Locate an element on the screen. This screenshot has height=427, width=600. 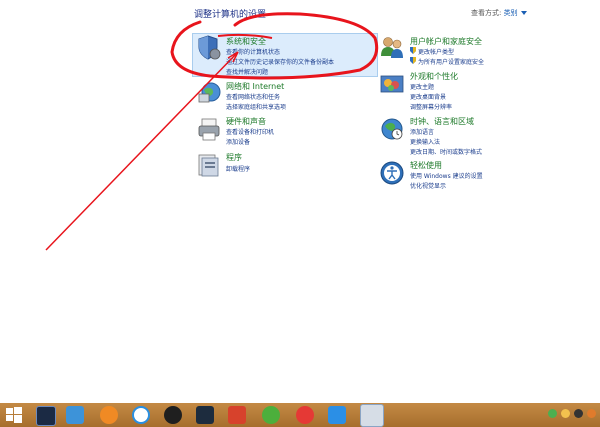
control-panel-icon is located at coordinates (372, 415).